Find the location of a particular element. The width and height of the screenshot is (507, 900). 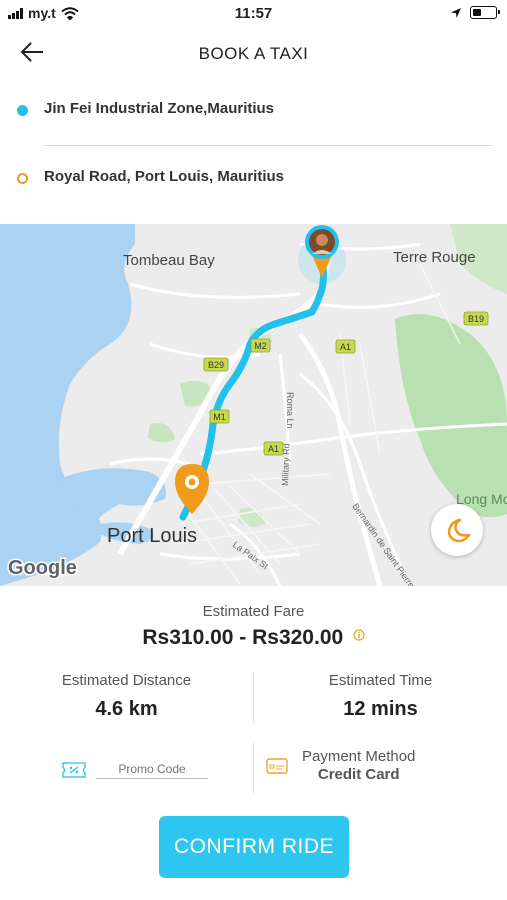

page-title: BOOK A TAXI is located at coordinates (253, 53).